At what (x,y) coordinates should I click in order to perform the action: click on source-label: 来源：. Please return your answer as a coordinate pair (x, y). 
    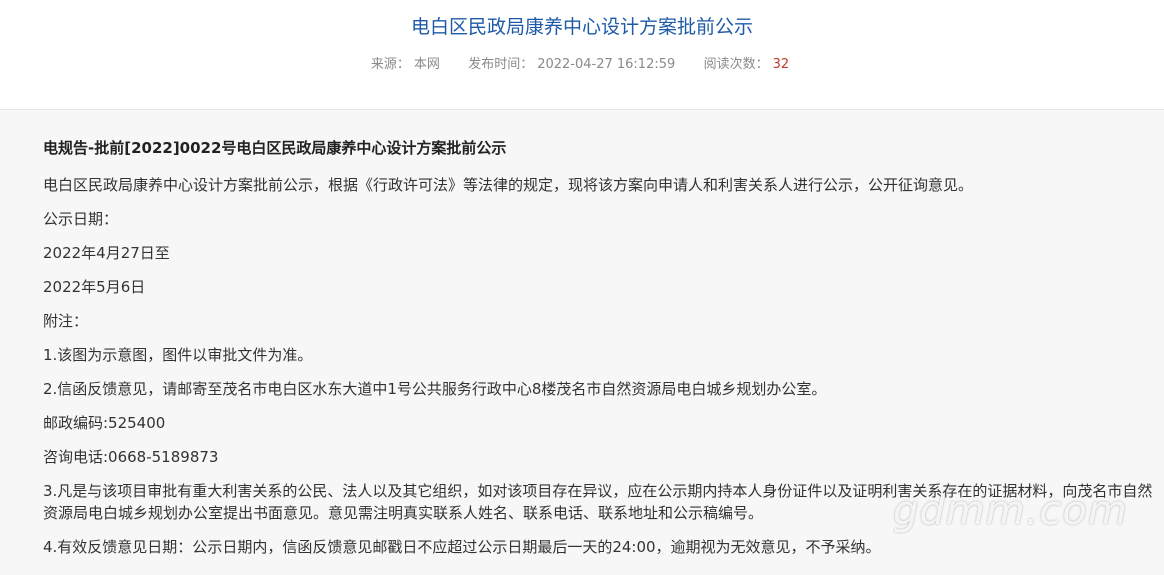
    Looking at the image, I should click on (390, 64).